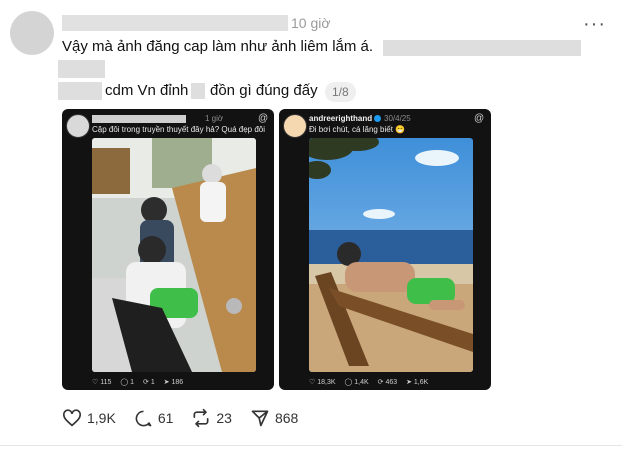 This screenshot has height=451, width=622. Describe the element at coordinates (397, 118) in the screenshot. I see `card-date: 30/4/25` at that location.